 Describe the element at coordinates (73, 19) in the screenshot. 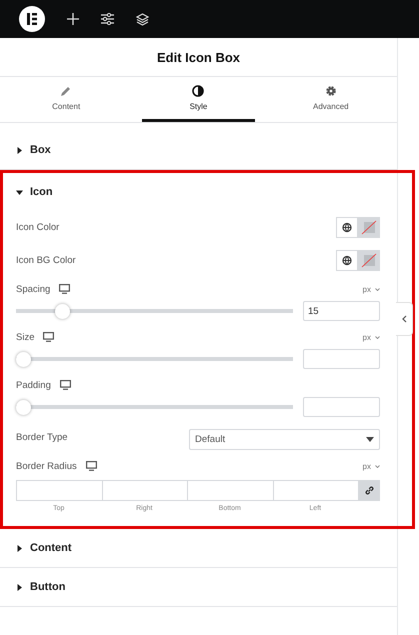

I see `add-icon` at that location.